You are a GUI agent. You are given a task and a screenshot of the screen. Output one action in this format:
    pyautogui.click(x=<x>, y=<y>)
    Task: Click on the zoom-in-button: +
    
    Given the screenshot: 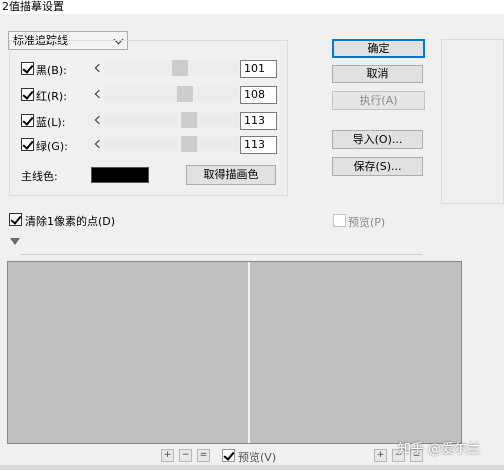 What is the action you would take?
    pyautogui.click(x=167, y=455)
    